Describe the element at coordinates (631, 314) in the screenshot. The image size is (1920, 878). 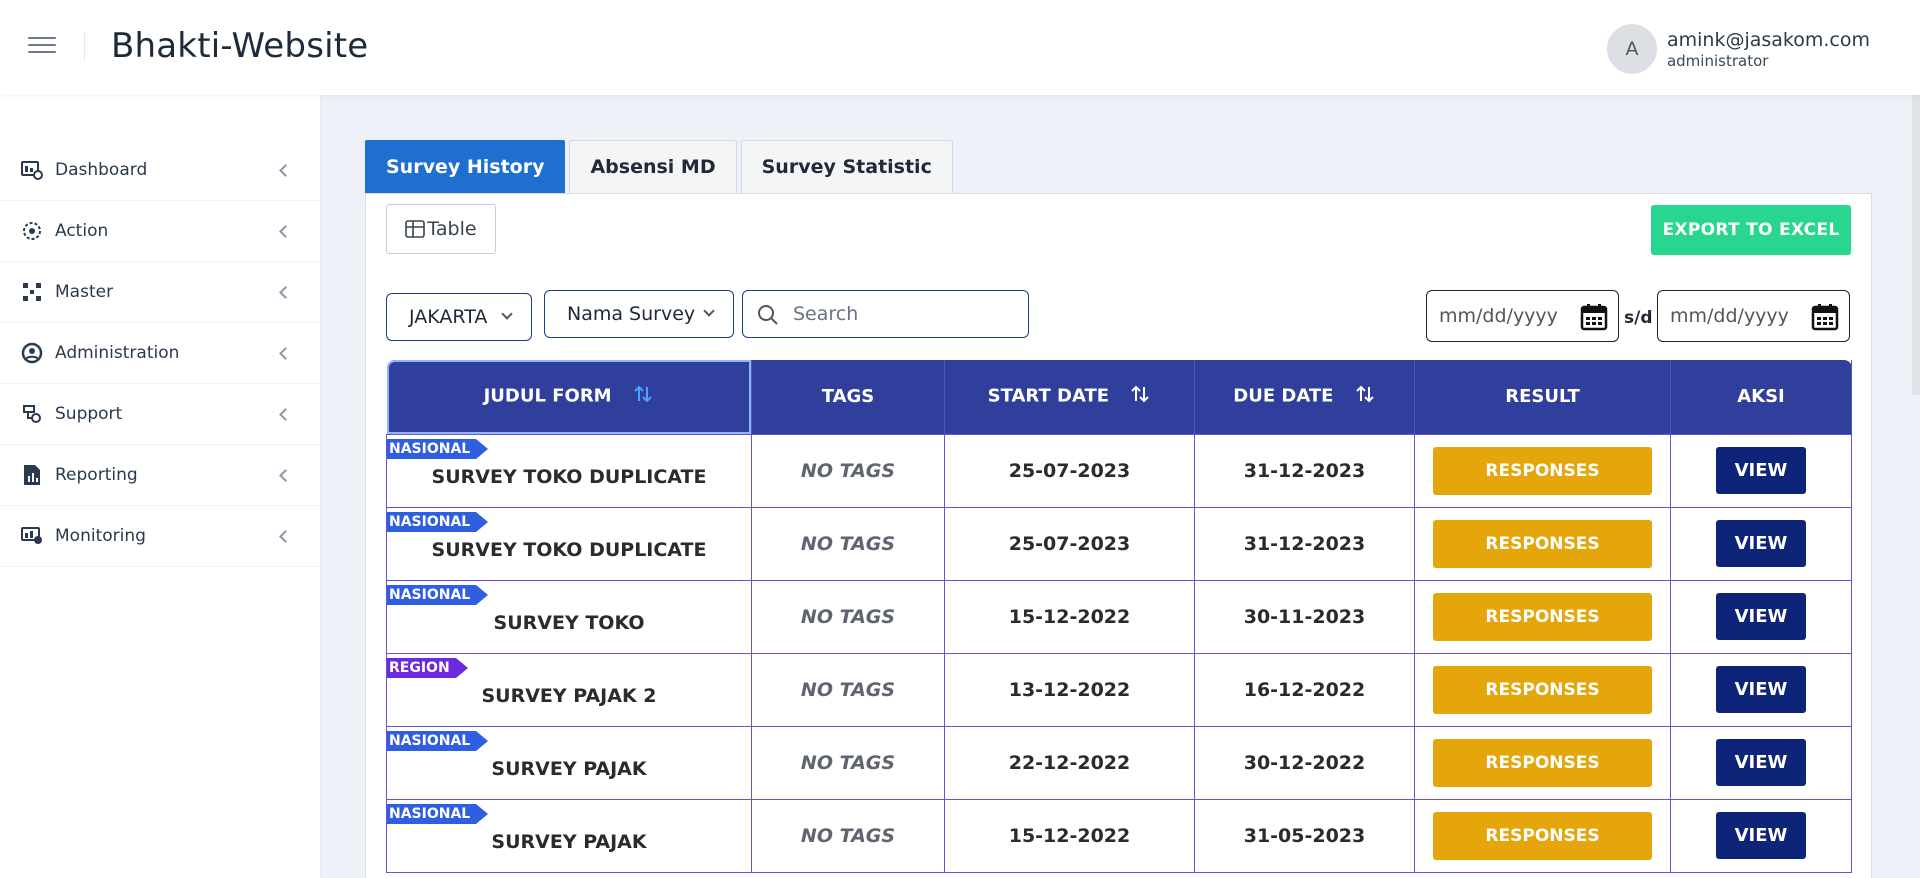
I see `survey-select-value: Nama Survey` at that location.